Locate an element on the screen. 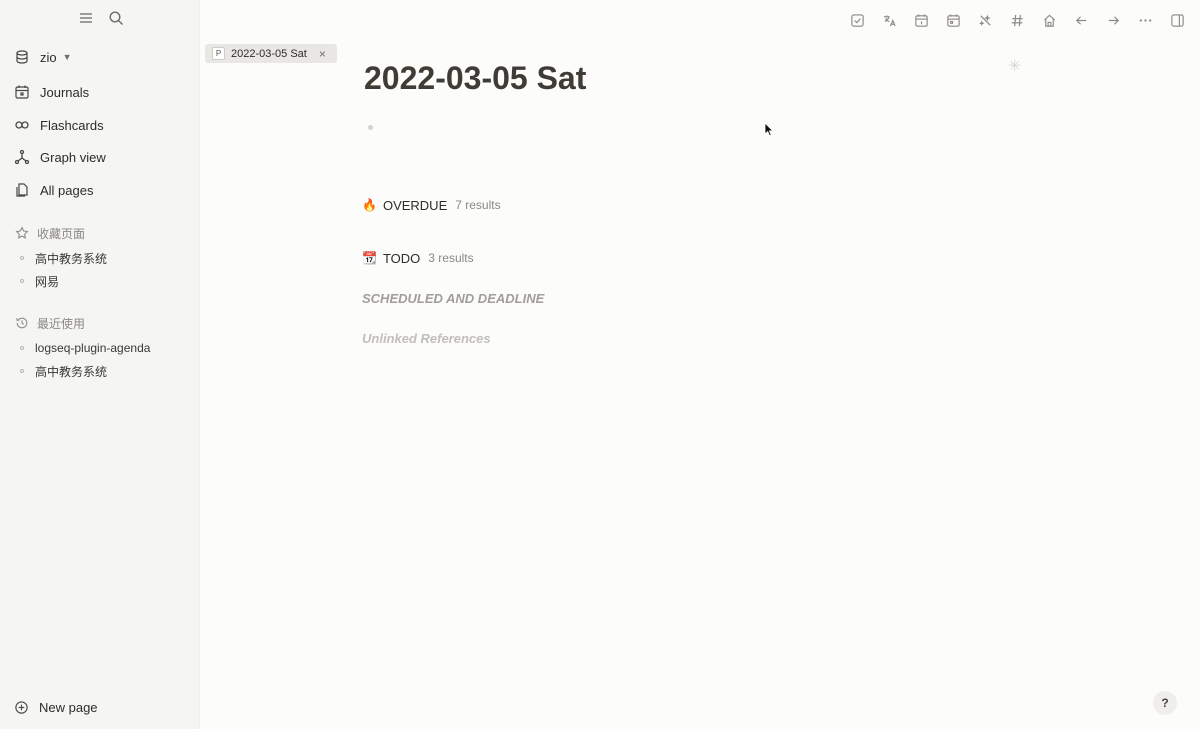  sidebar-item-label: Flashcards is located at coordinates (72, 125).